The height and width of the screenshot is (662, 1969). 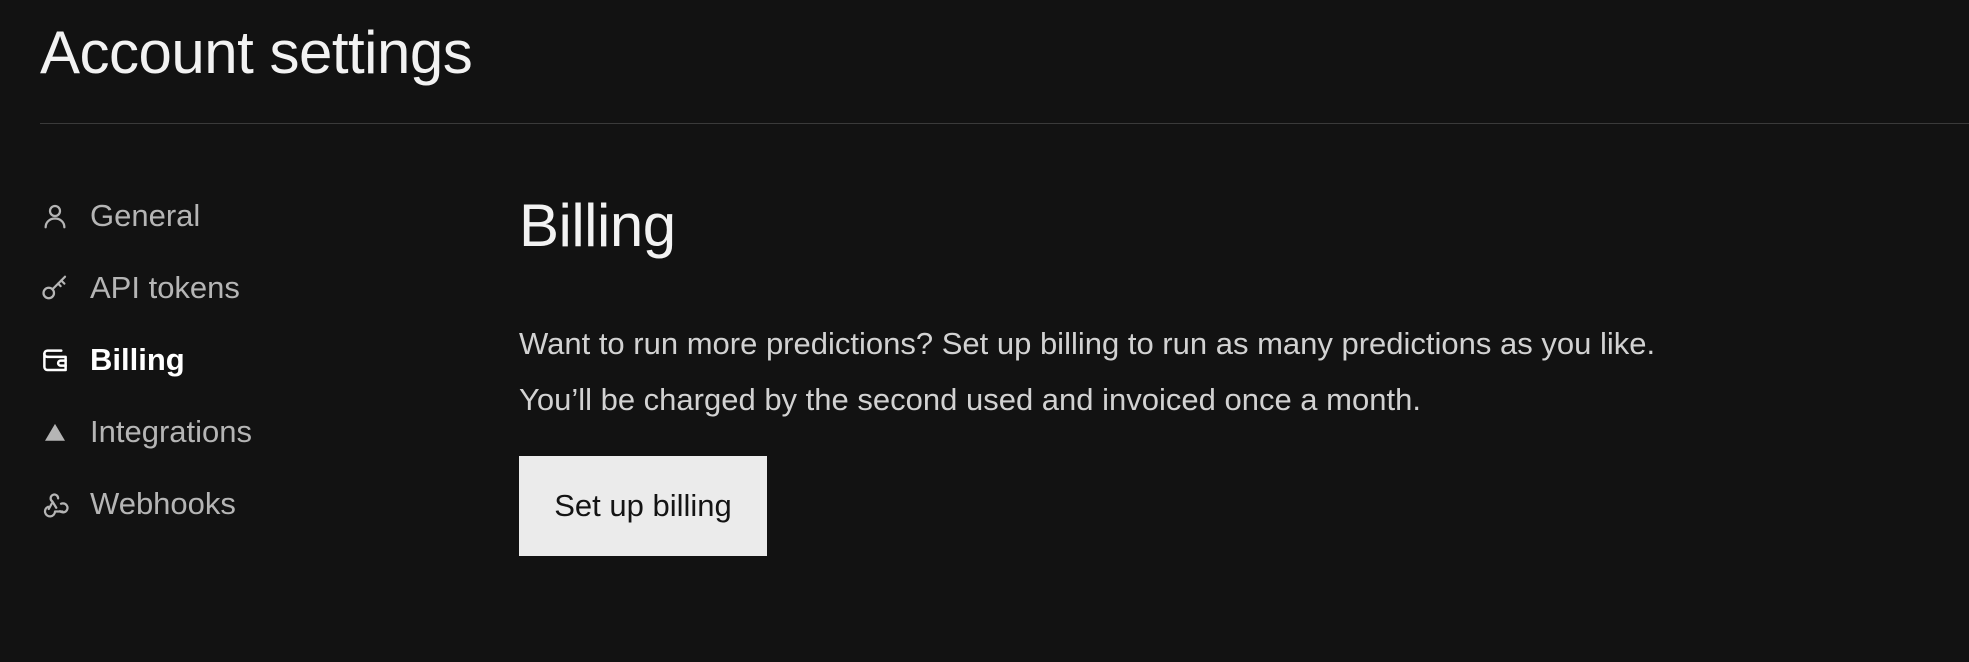 What do you see at coordinates (145, 215) in the screenshot?
I see `sidebar-item-label: General` at bounding box center [145, 215].